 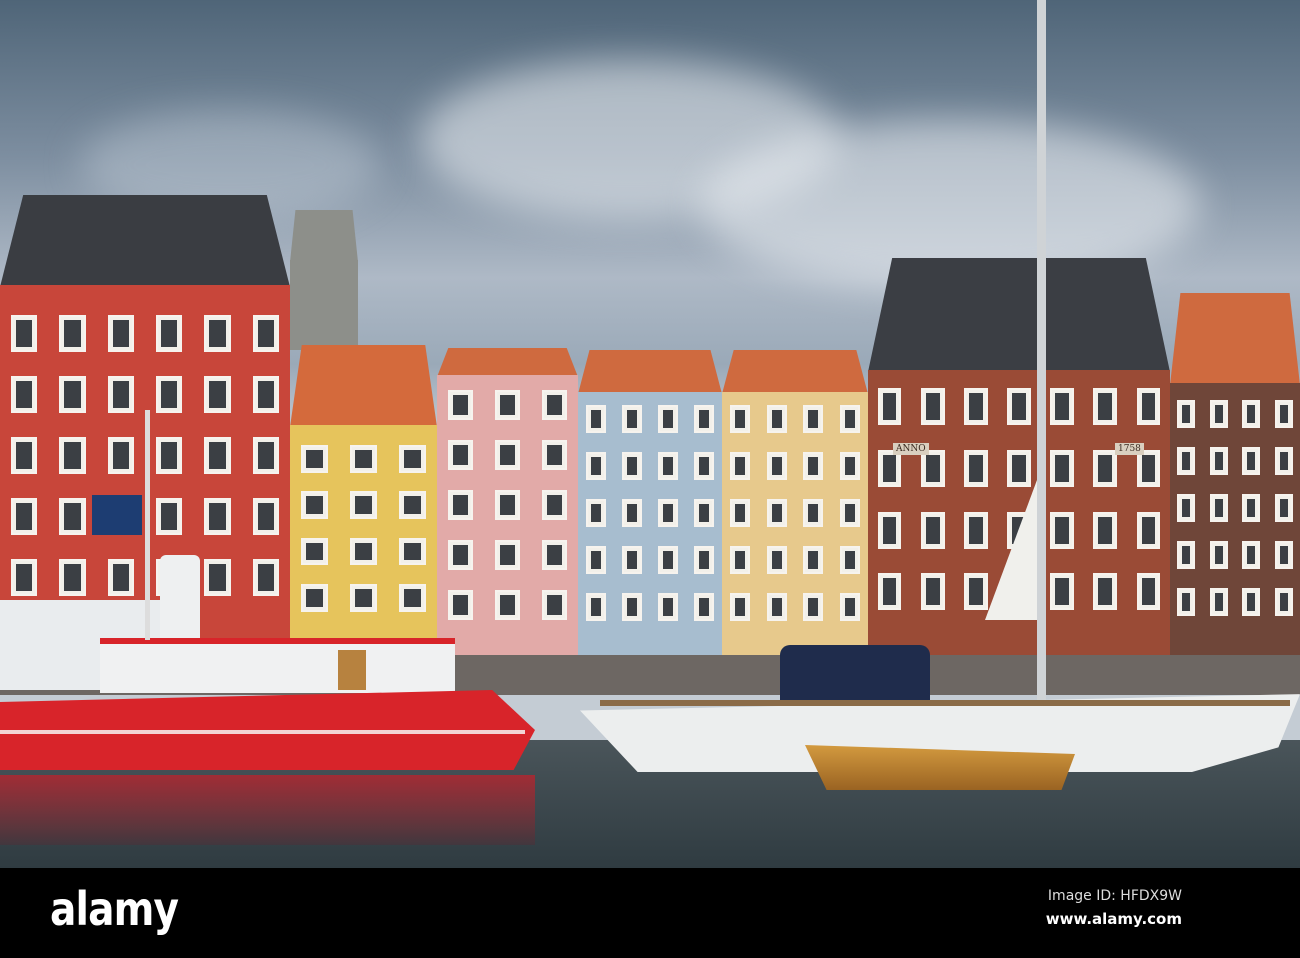 What do you see at coordinates (267, 810) in the screenshot?
I see `boat-reflection` at bounding box center [267, 810].